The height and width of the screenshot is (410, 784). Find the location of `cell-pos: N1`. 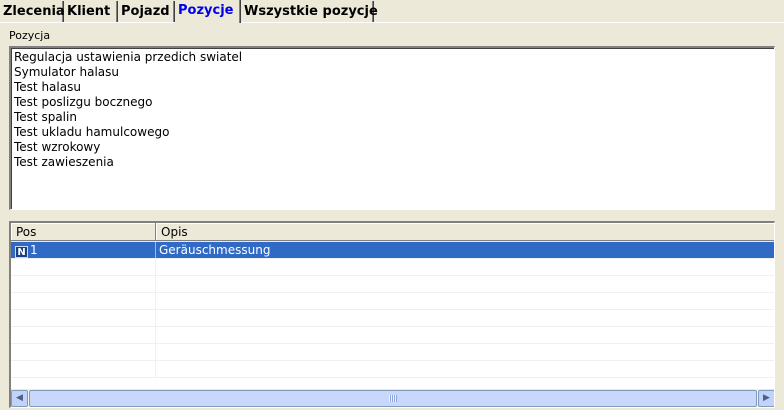

cell-pos: N1 is located at coordinates (83, 250).